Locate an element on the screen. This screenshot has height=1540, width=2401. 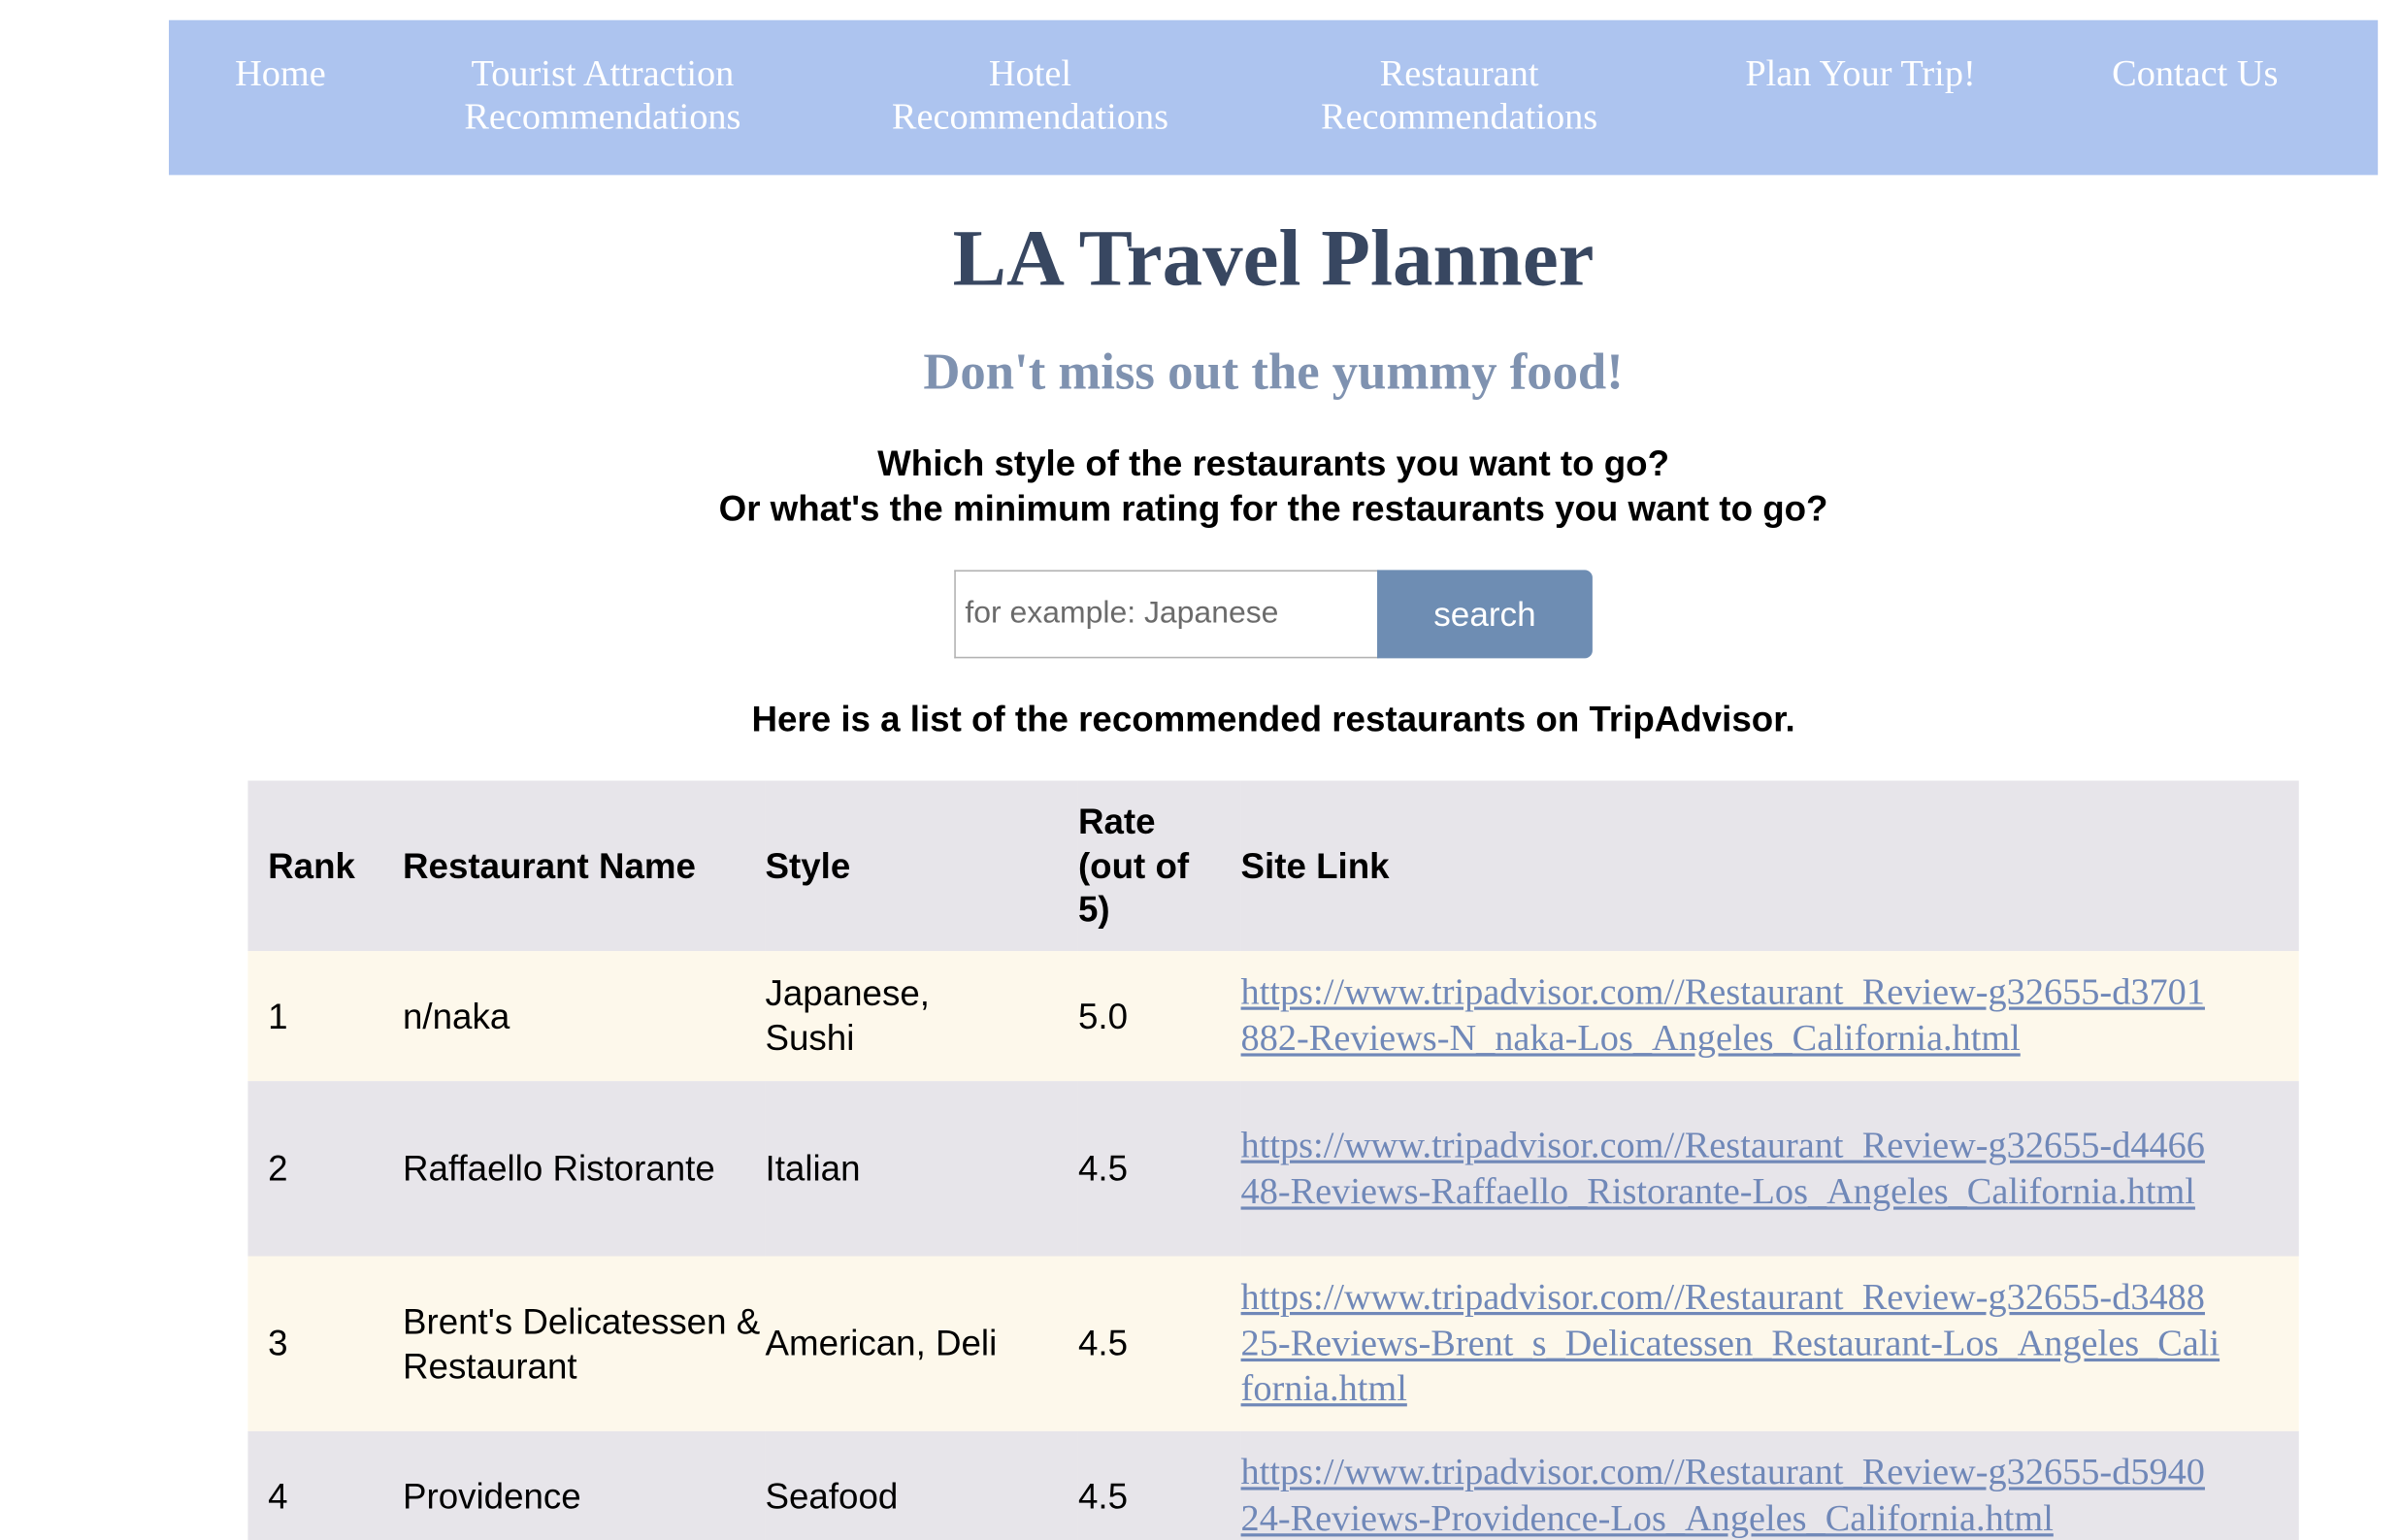
cell-style: Italian is located at coordinates (813, 1168).